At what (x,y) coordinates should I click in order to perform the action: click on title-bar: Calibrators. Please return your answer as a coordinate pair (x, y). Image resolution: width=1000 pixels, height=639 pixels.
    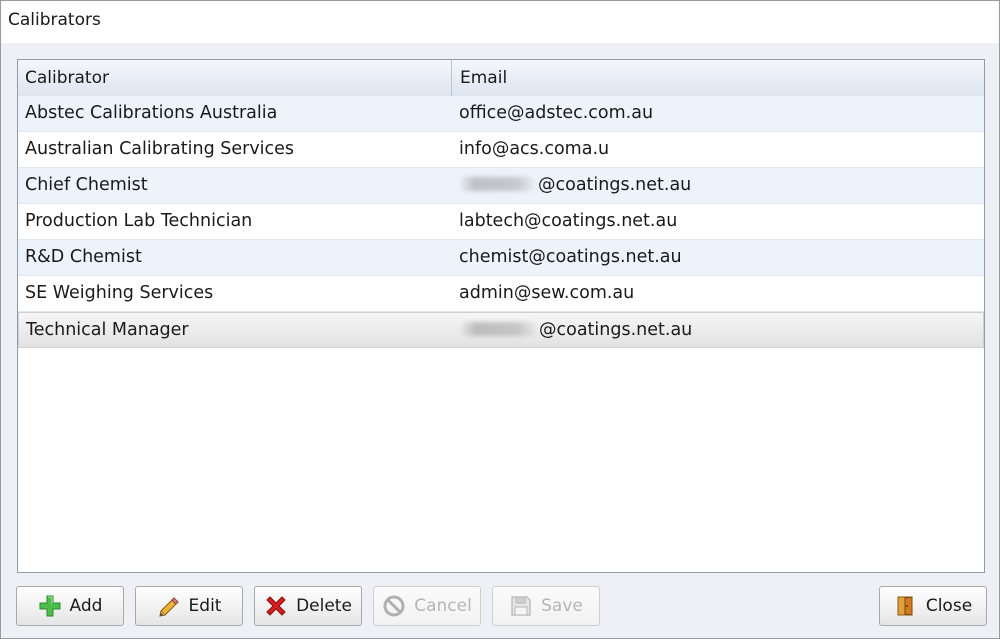
    Looking at the image, I should click on (500, 22).